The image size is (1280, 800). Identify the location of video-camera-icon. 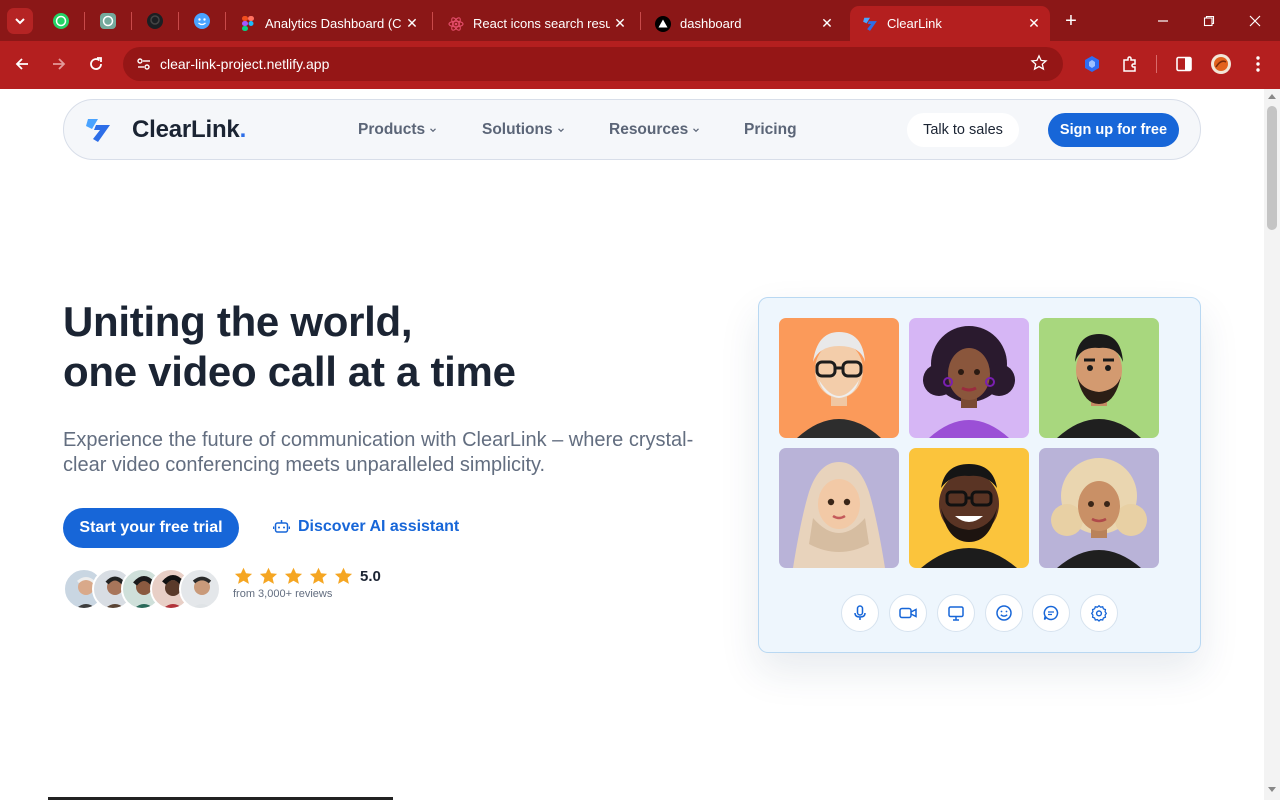
(908, 613).